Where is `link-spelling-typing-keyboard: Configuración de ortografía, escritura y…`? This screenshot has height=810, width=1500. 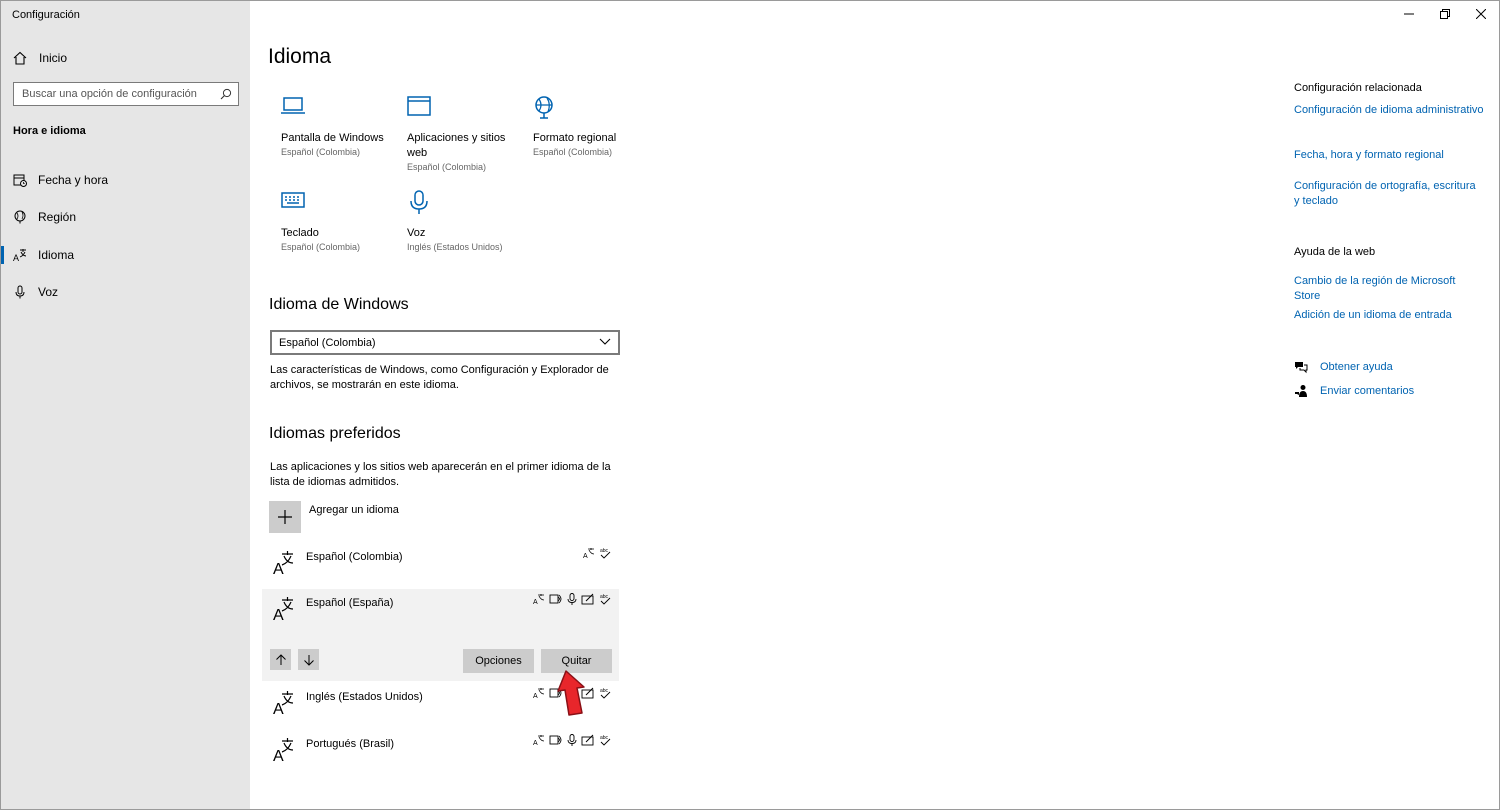
link-spelling-typing-keyboard: Configuración de ortografía, escritura y… is located at coordinates (1389, 193).